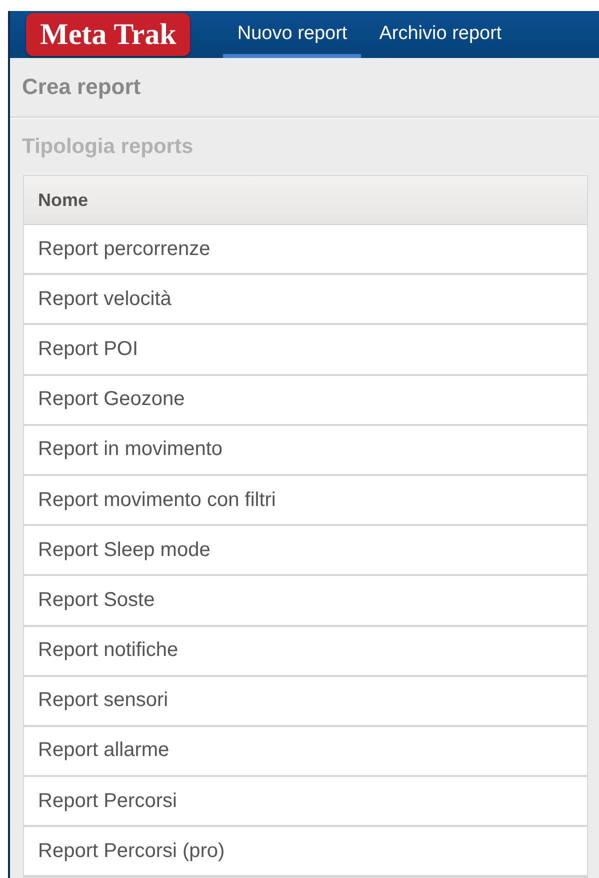 The height and width of the screenshot is (878, 599). Describe the element at coordinates (305, 752) in the screenshot. I see `report-type-row: Report allarme` at that location.